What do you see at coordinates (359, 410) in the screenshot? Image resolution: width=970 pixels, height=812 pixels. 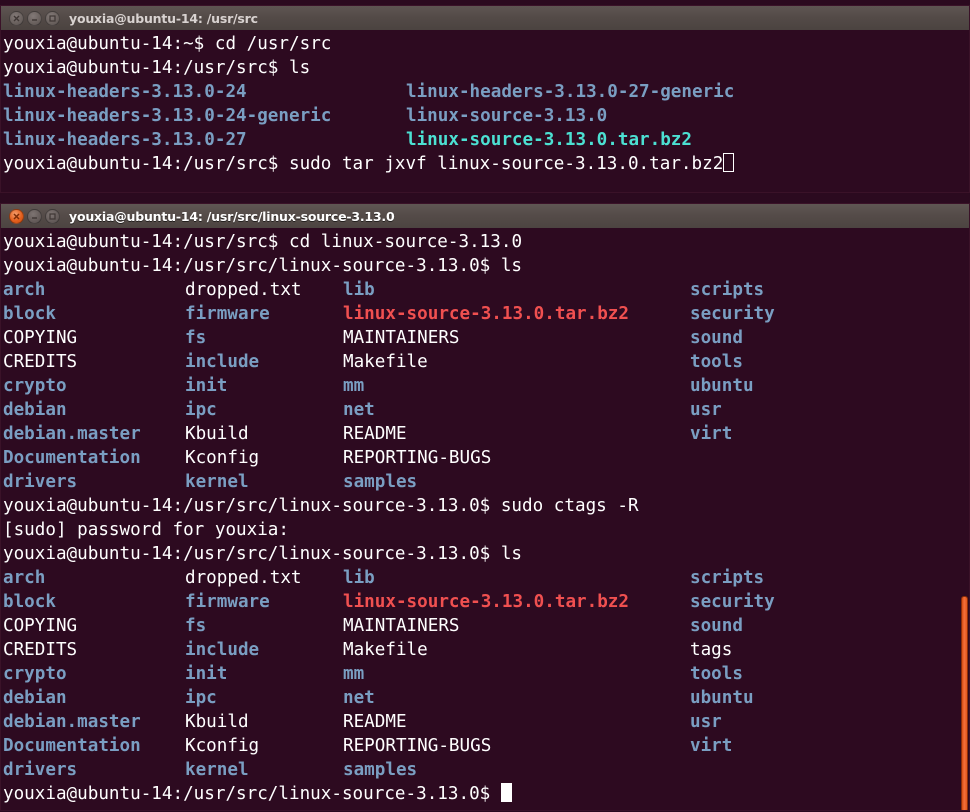 I see `ls-entry: net` at bounding box center [359, 410].